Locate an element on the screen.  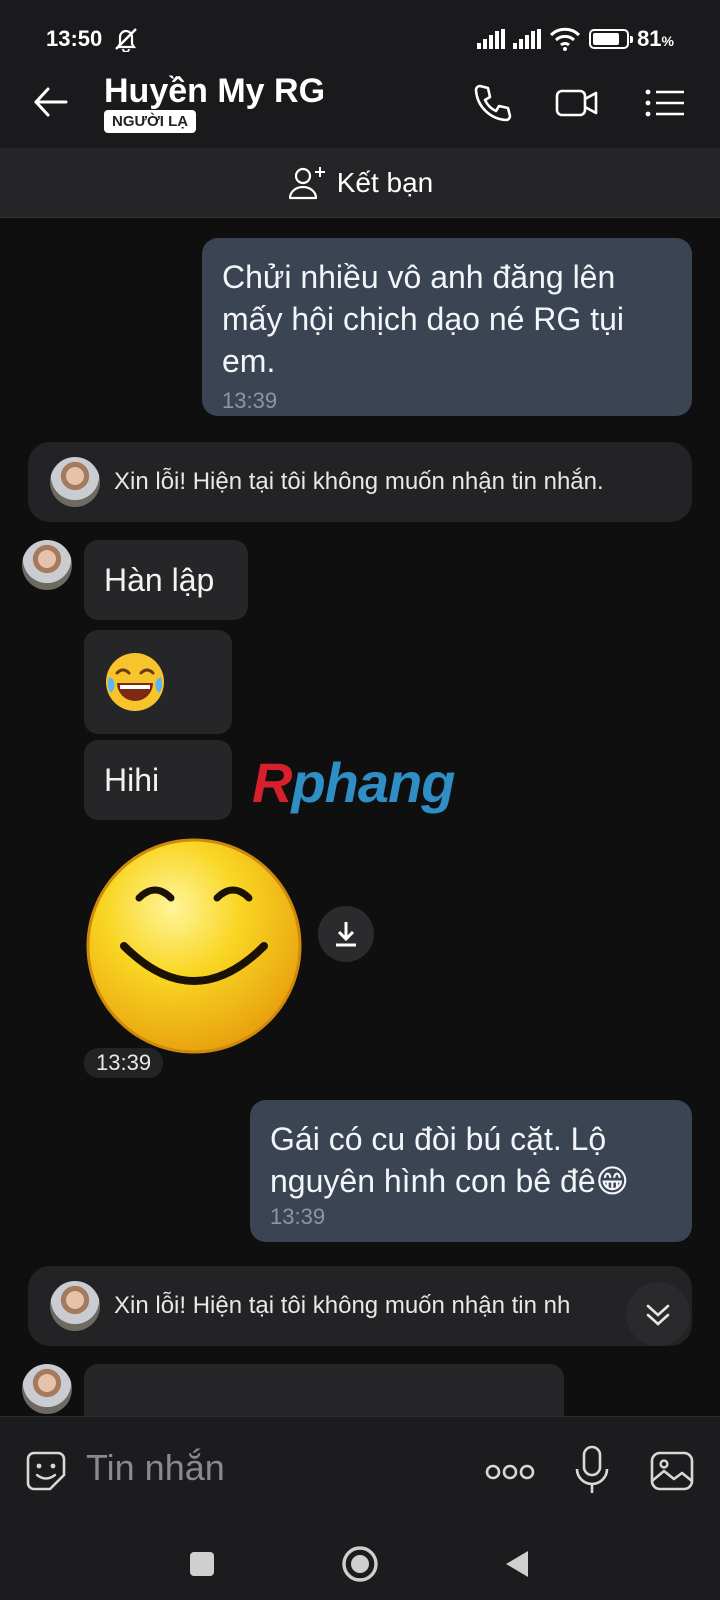
message-input-bar: Tin nhắn is located at coordinates (360, 1471).